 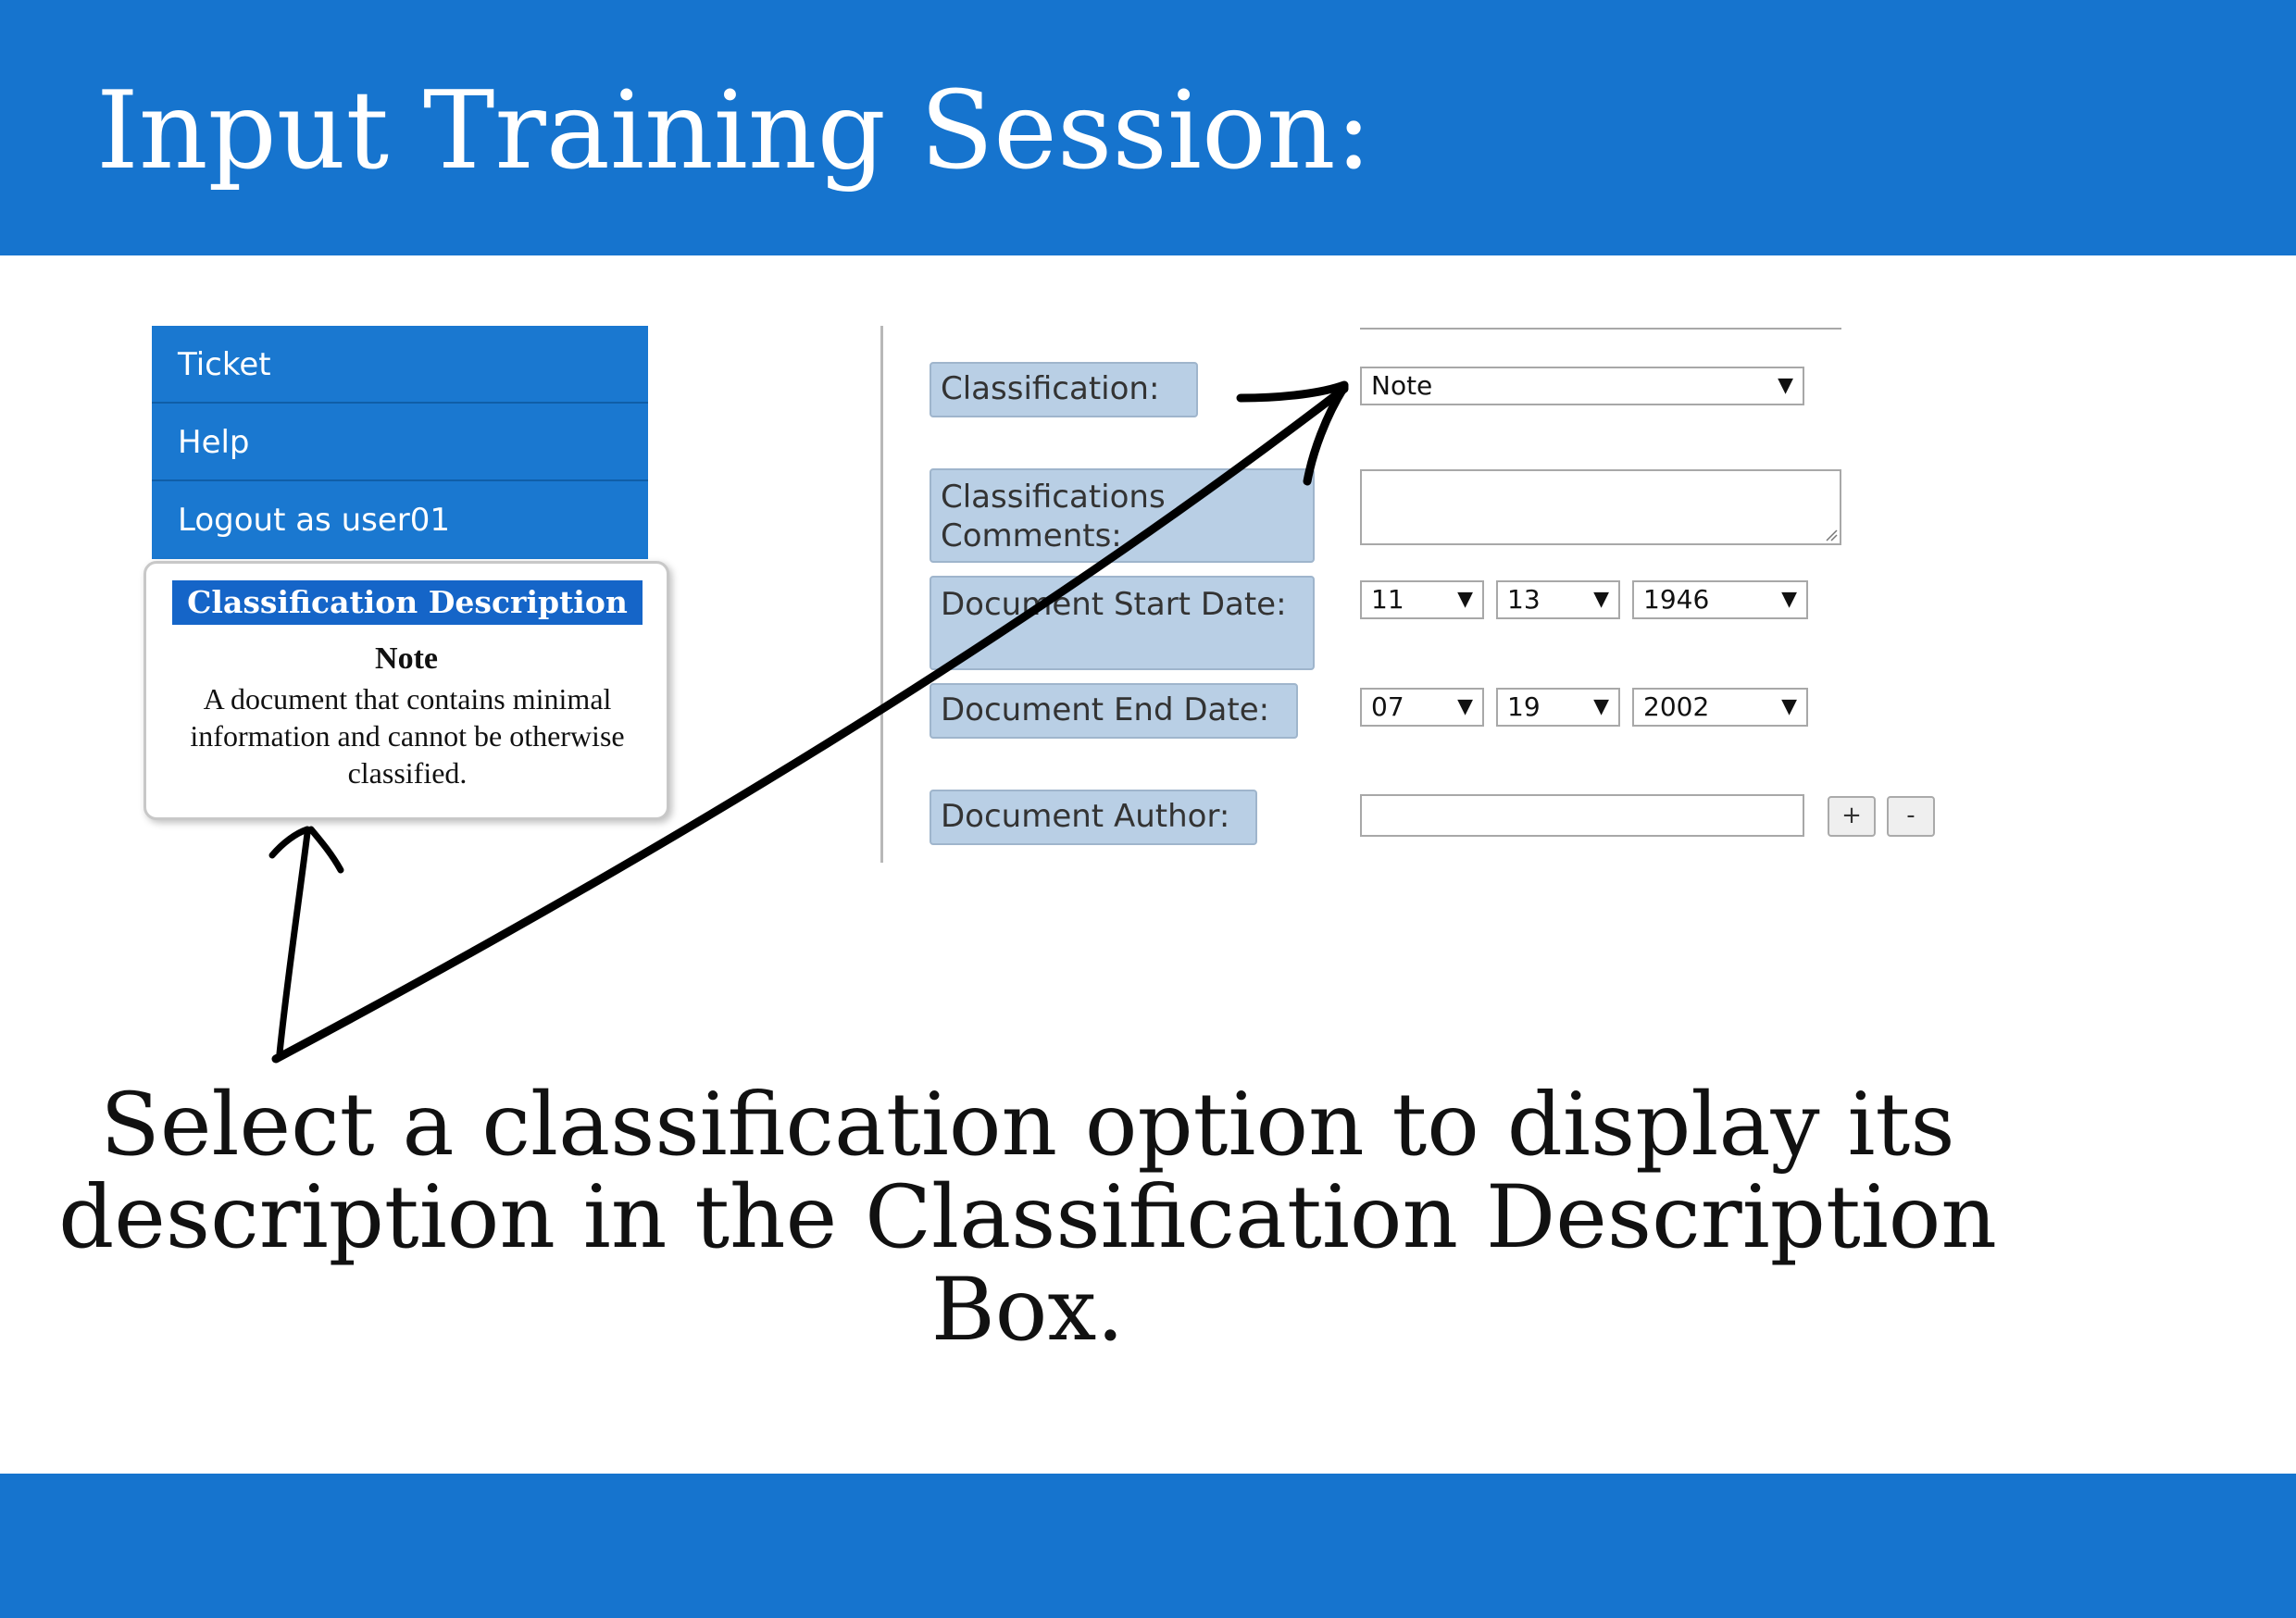 I want to click on start-day-value: 13, so click(x=1524, y=599).